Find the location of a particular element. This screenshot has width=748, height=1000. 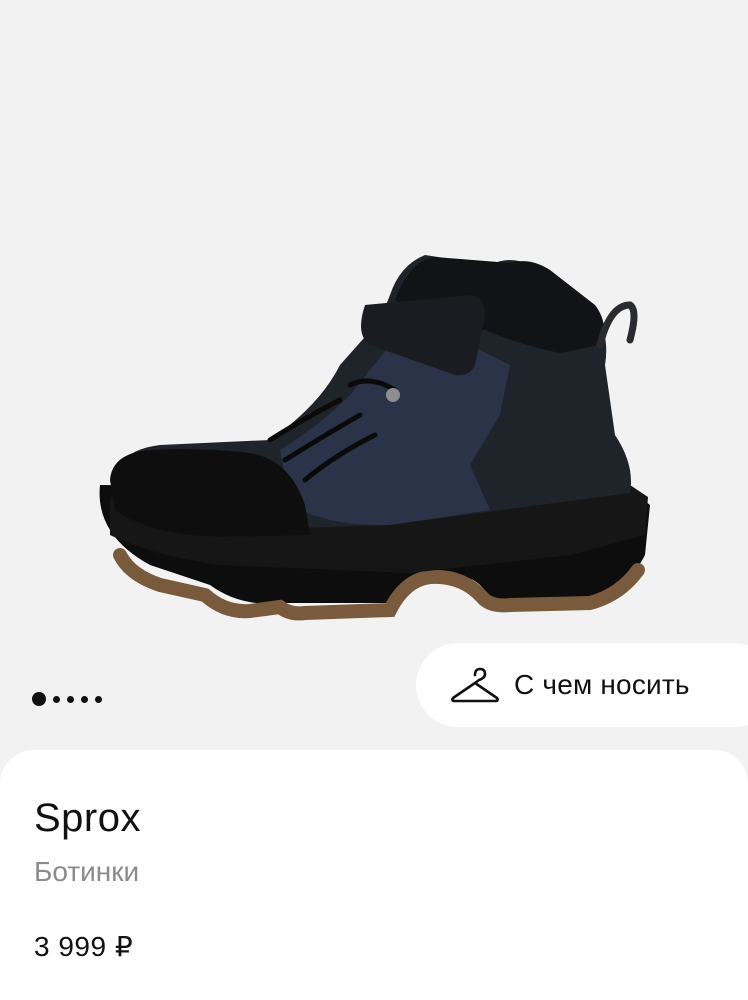

product-category: Ботинки is located at coordinates (87, 871).